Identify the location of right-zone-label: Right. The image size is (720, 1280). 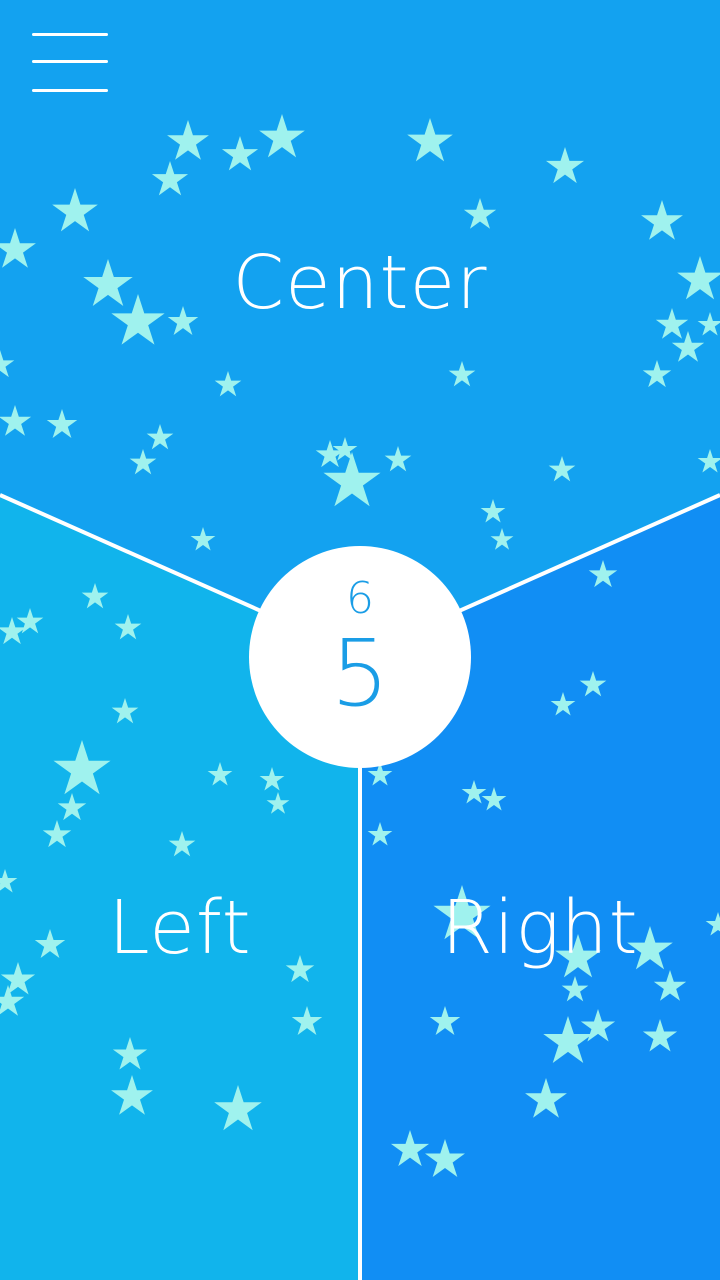
(539, 928).